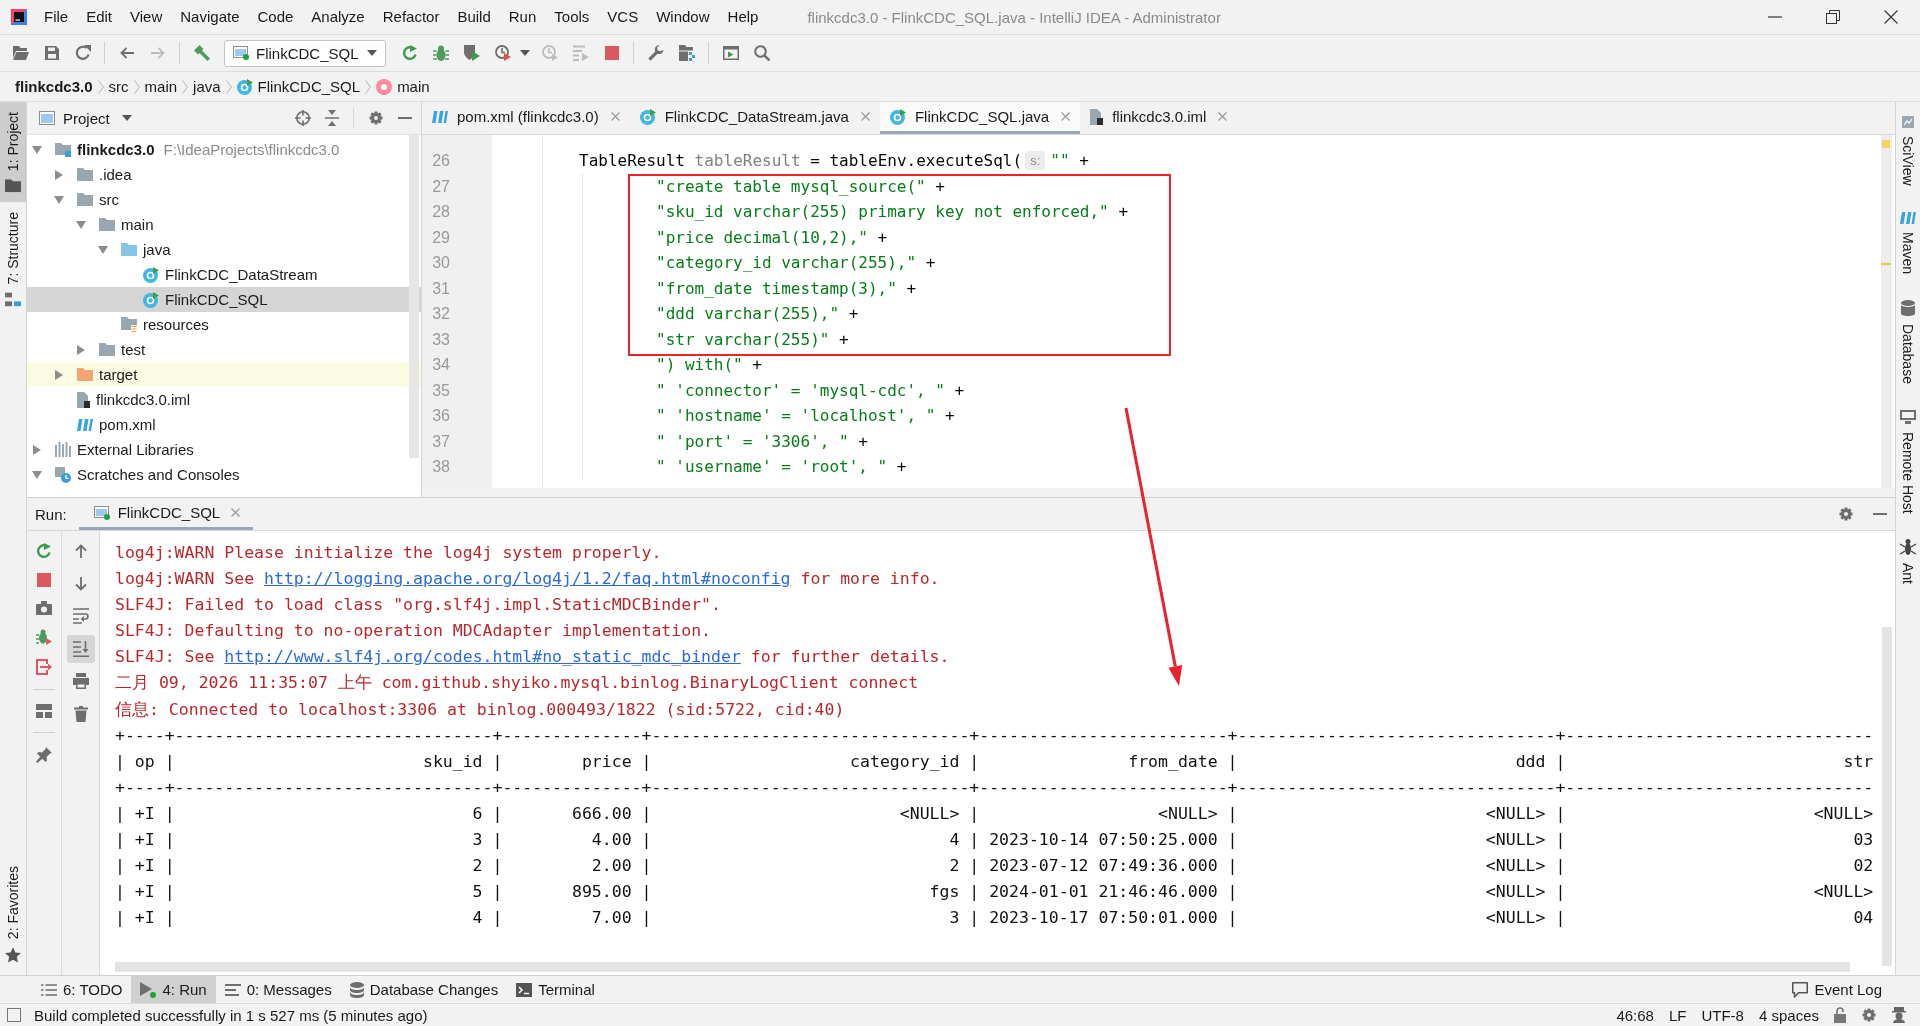 The width and height of the screenshot is (1920, 1026). I want to click on person-hat-icon, so click(1899, 1015).